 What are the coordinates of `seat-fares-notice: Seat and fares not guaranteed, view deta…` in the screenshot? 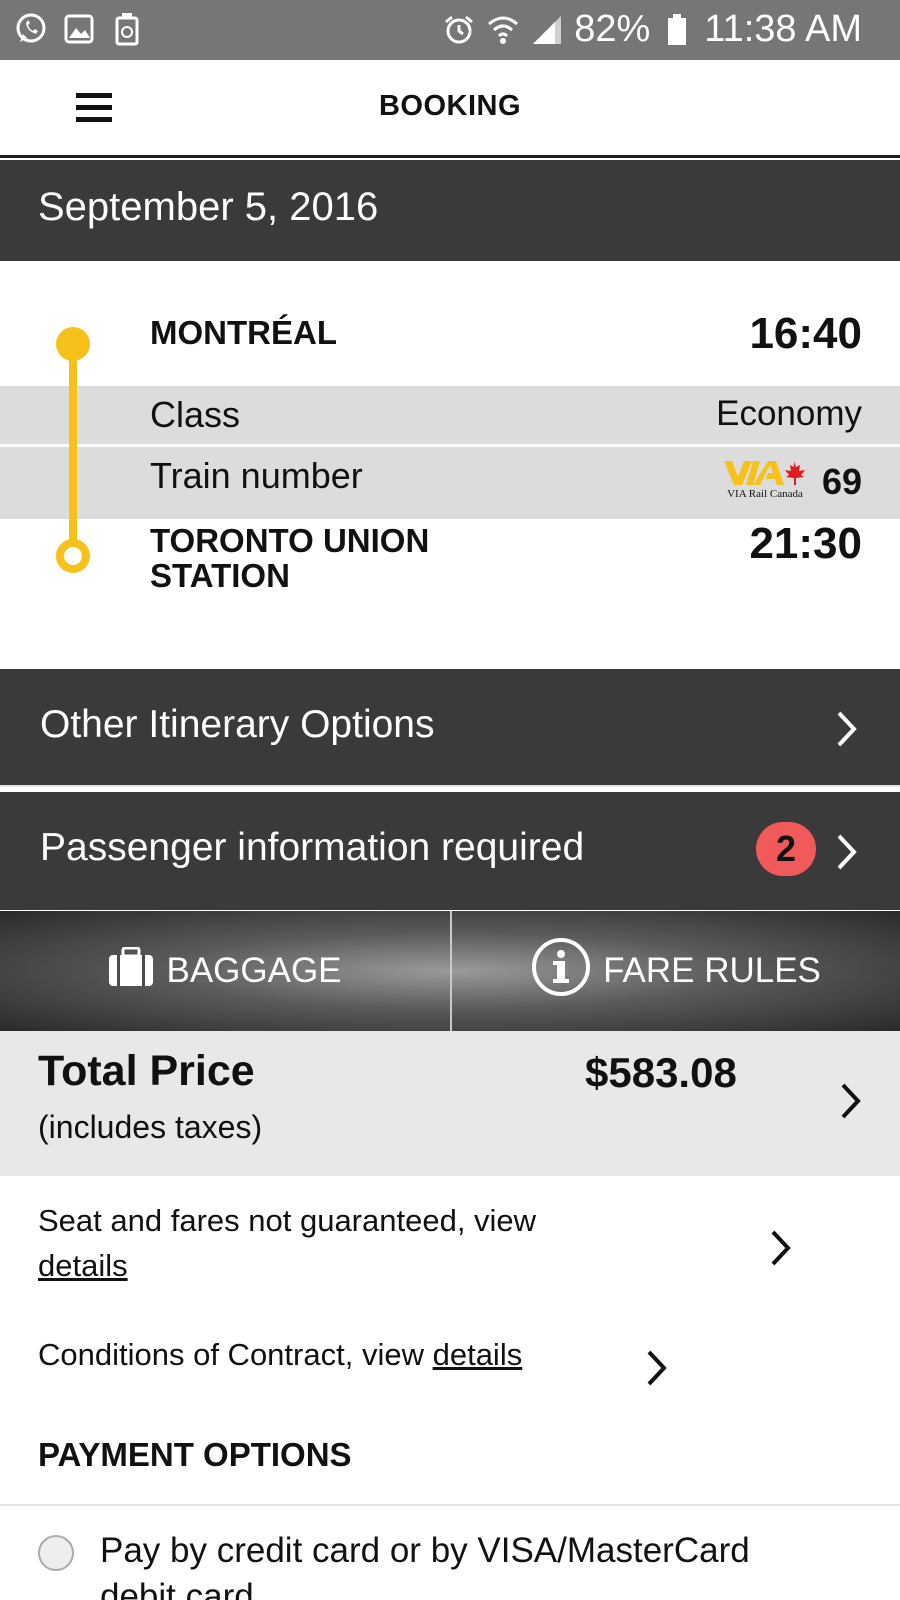 It's located at (328, 1243).